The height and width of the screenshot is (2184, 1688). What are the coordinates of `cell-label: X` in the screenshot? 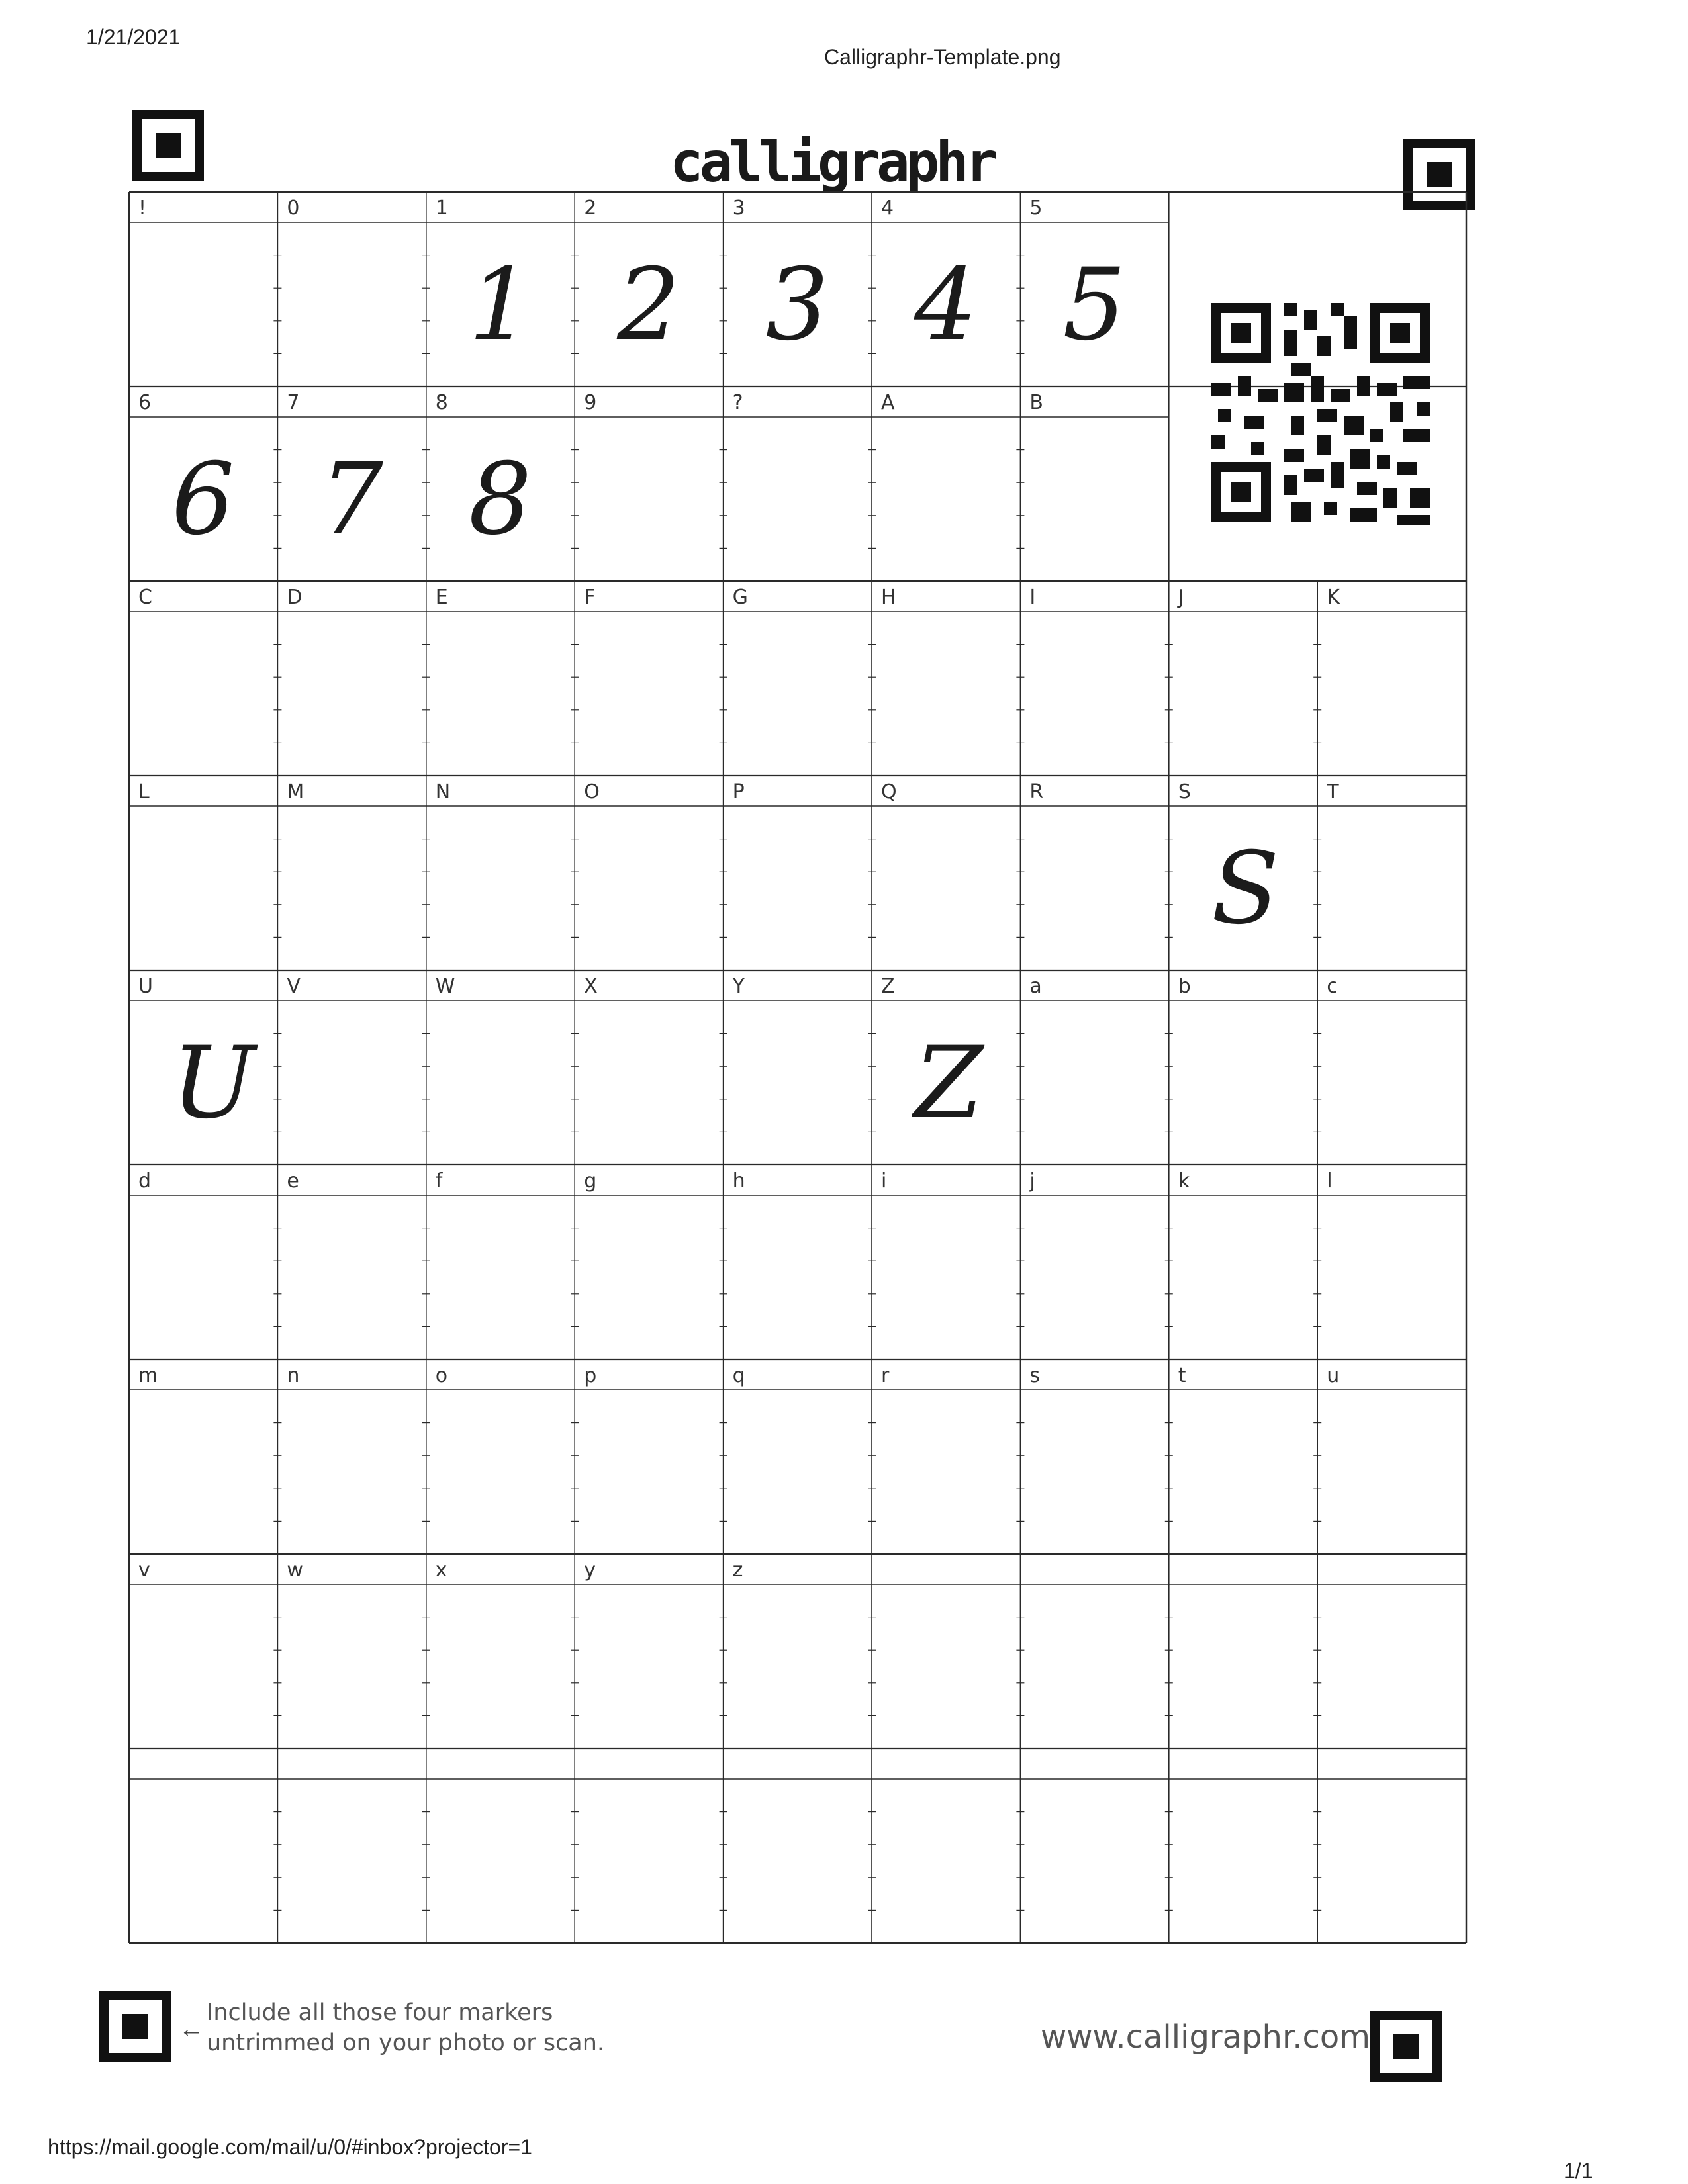 It's located at (591, 987).